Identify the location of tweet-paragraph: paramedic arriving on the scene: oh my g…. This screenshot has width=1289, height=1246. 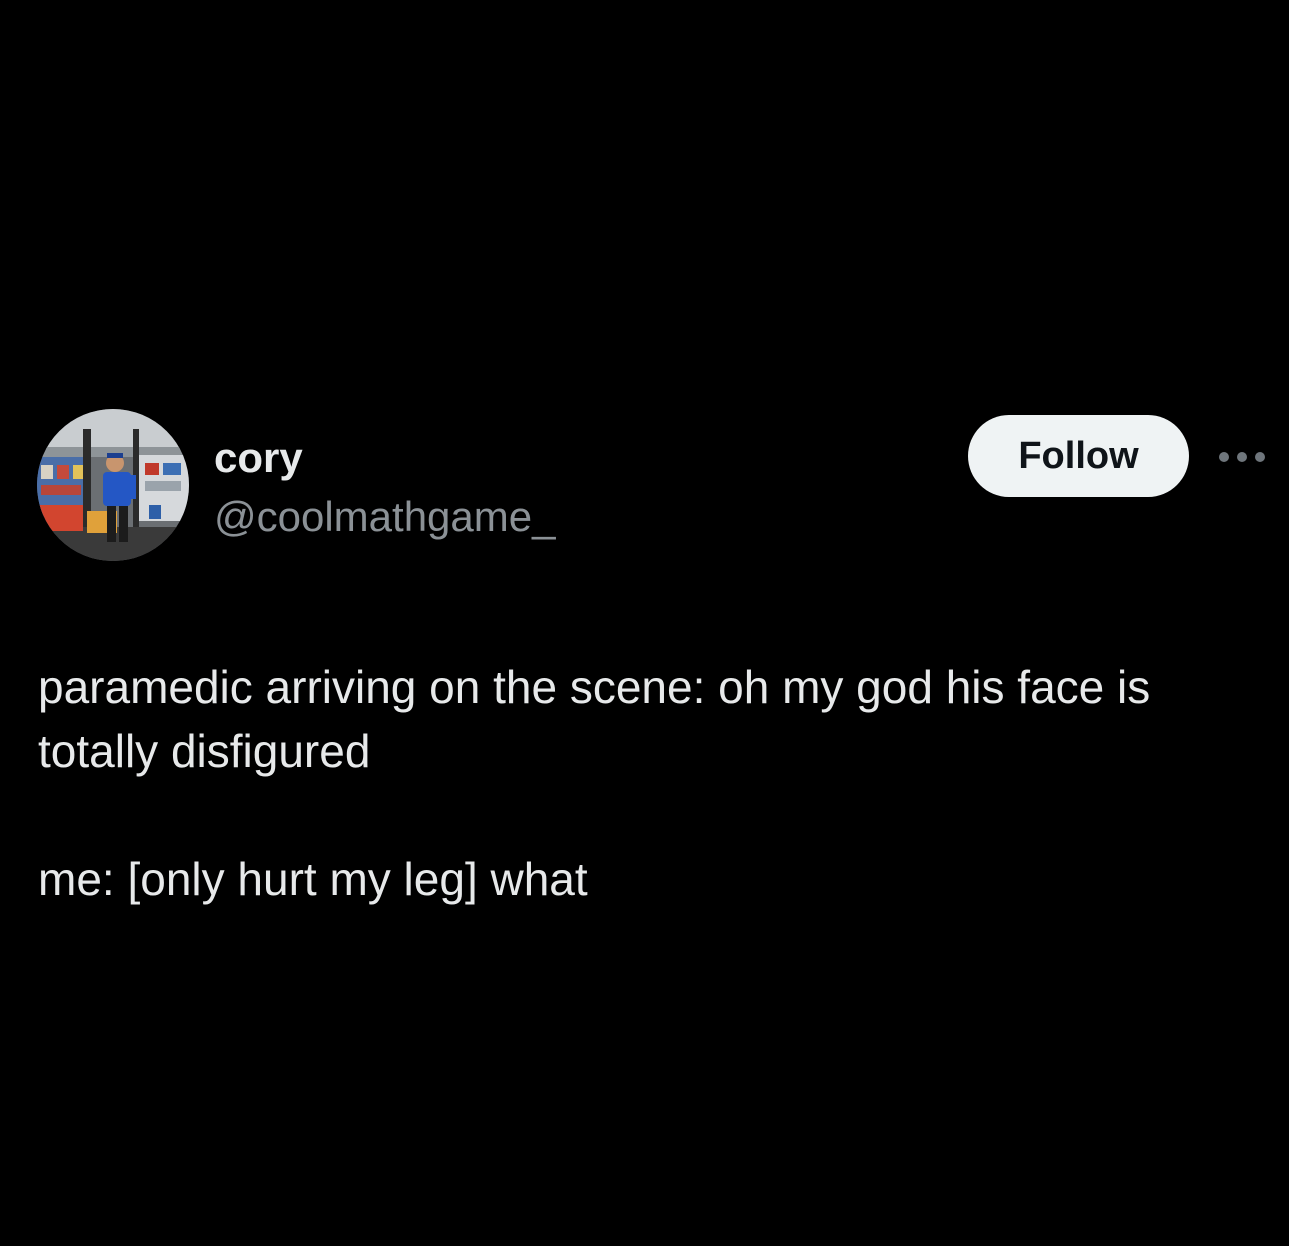
(594, 719).